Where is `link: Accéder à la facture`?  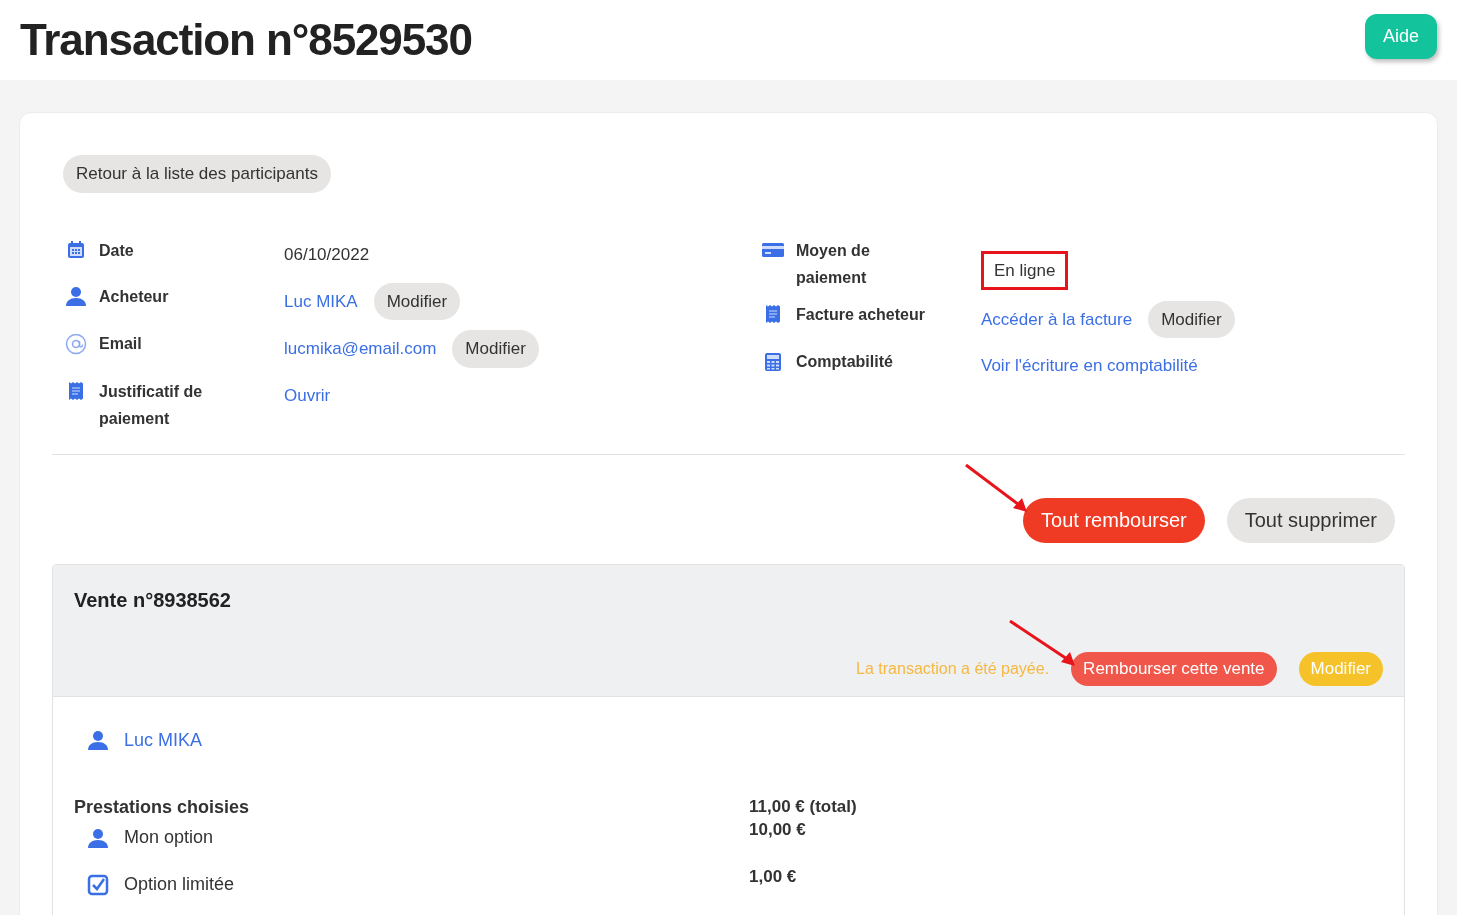 link: Accéder à la facture is located at coordinates (1057, 319).